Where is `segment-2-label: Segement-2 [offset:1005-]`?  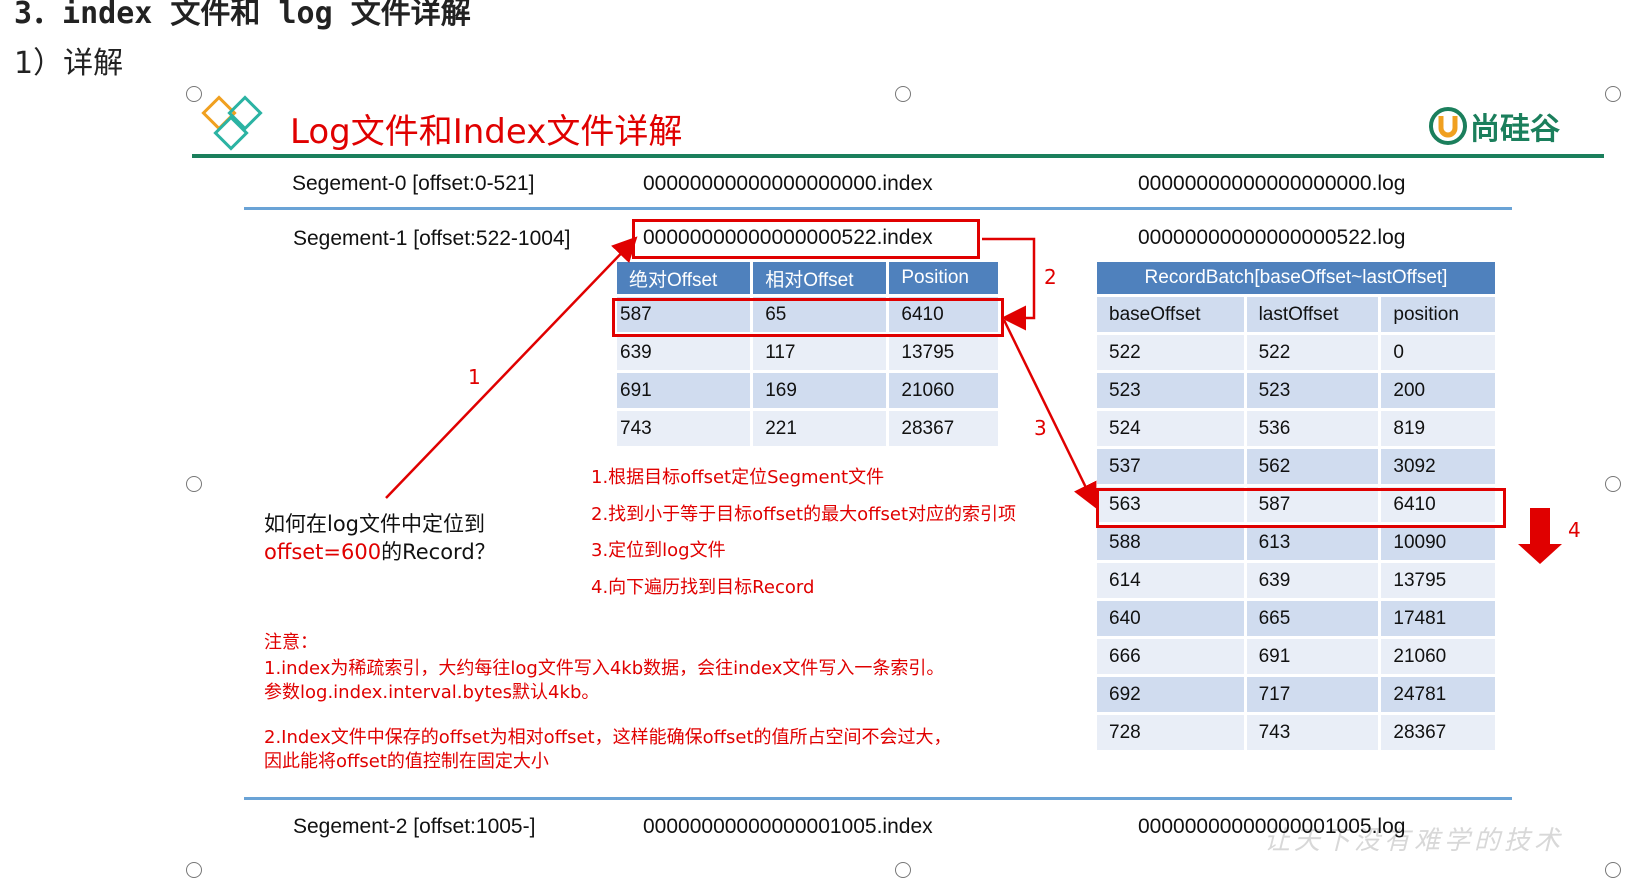 segment-2-label: Segement-2 [offset:1005-] is located at coordinates (414, 826).